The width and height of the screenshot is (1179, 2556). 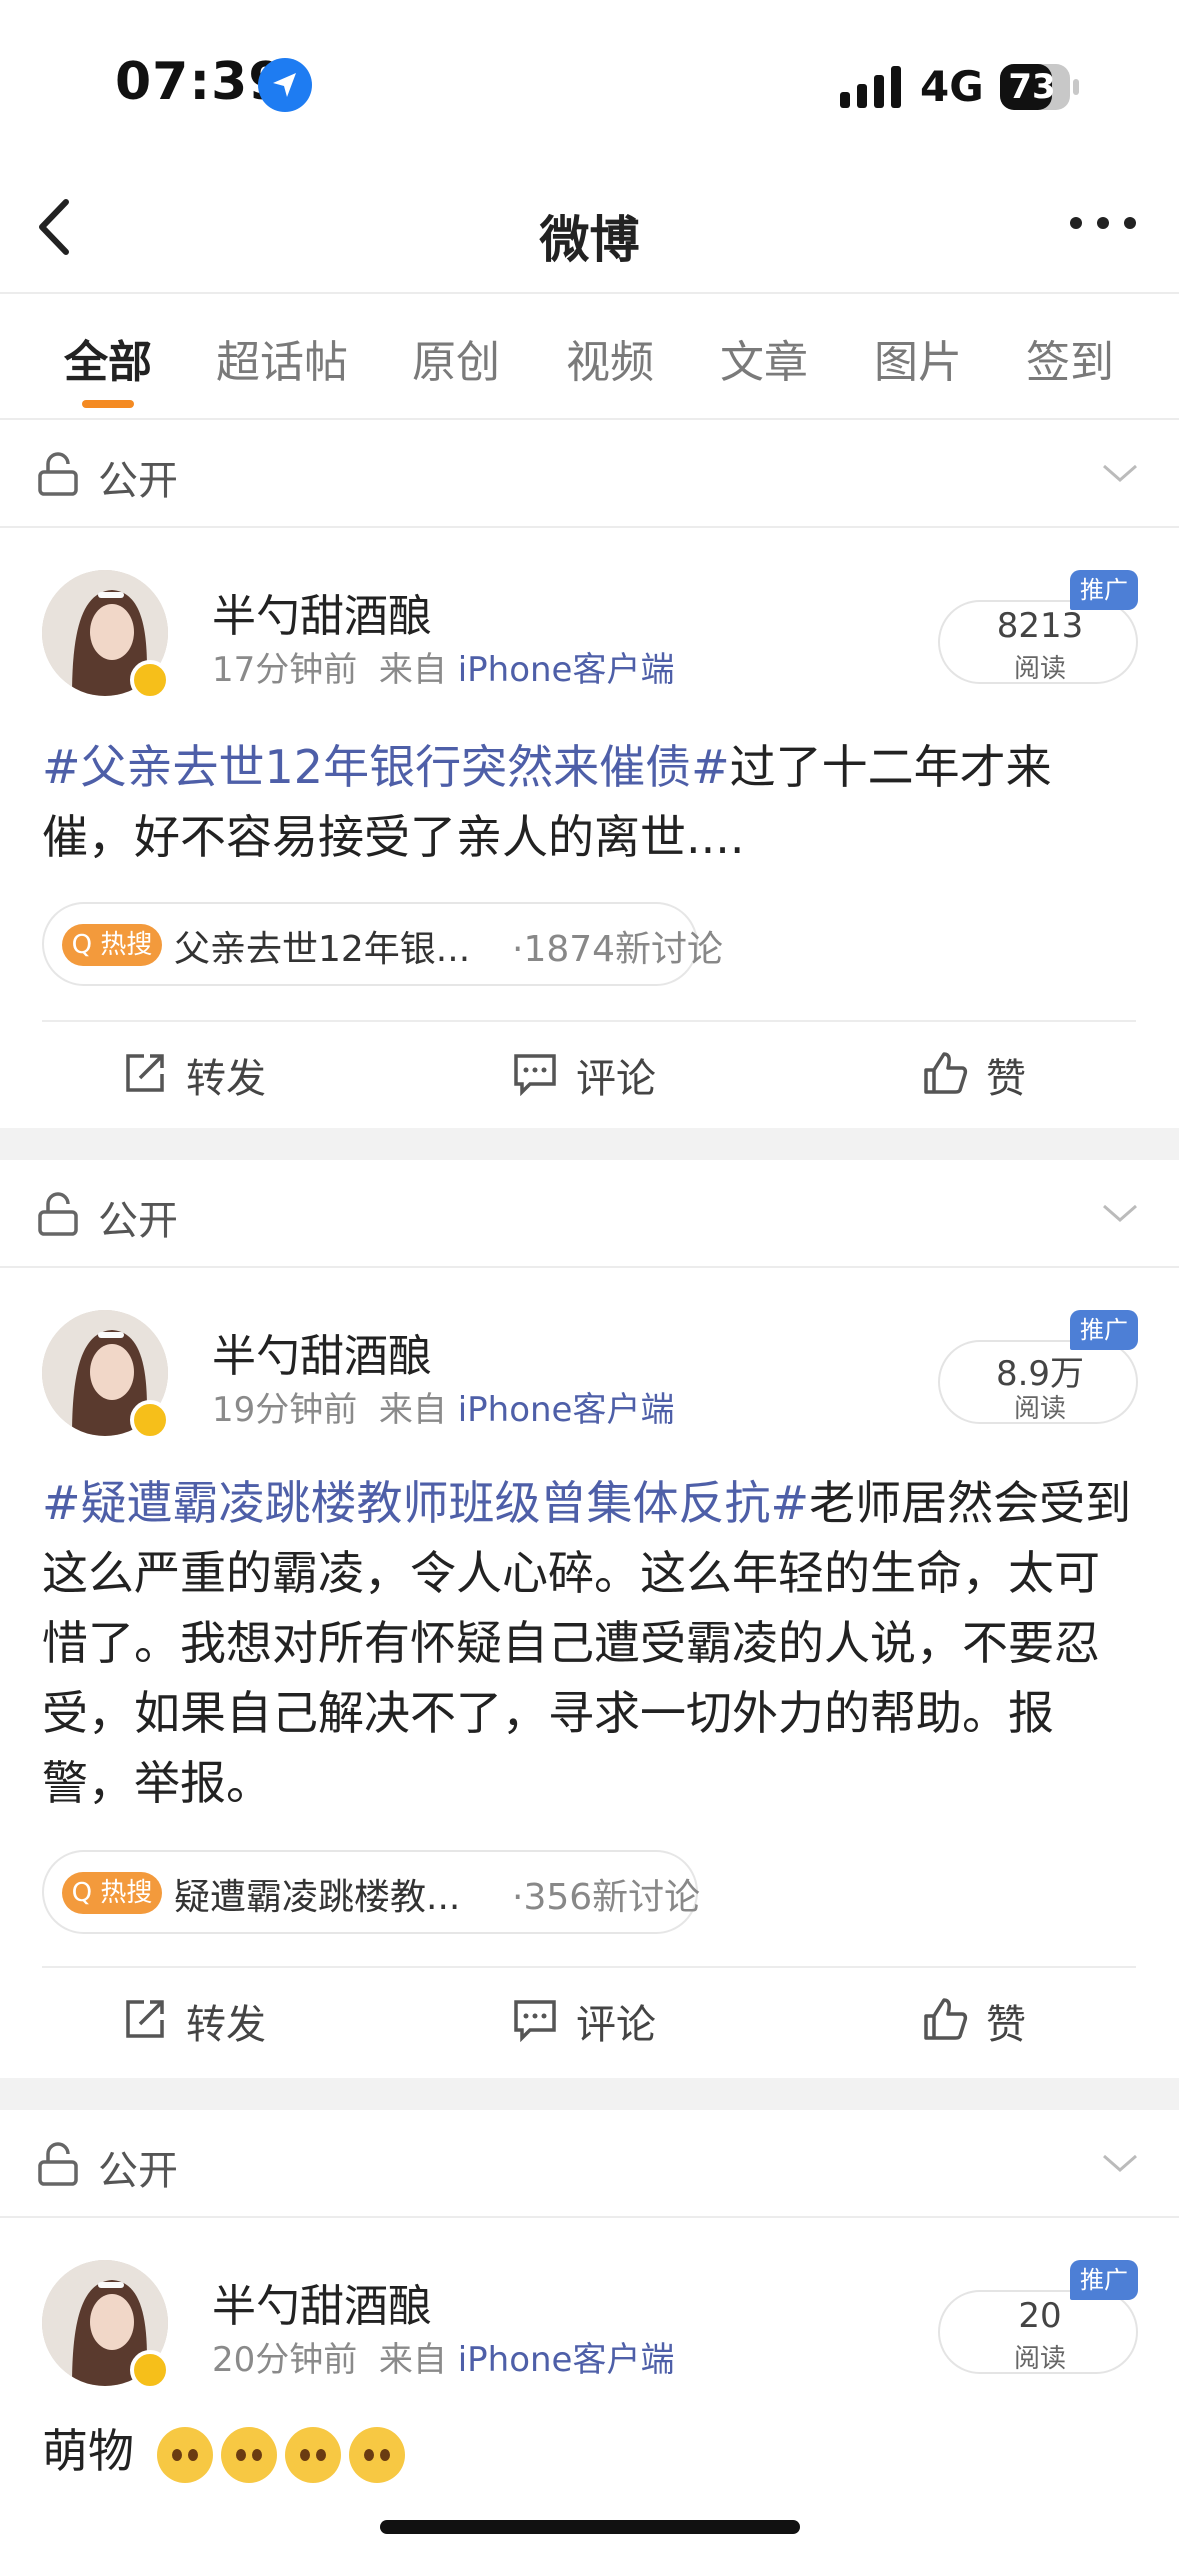 What do you see at coordinates (425, 1503) in the screenshot?
I see `topic-link: #疑遭霸凌跳楼教师班级曾集体反抗#` at bounding box center [425, 1503].